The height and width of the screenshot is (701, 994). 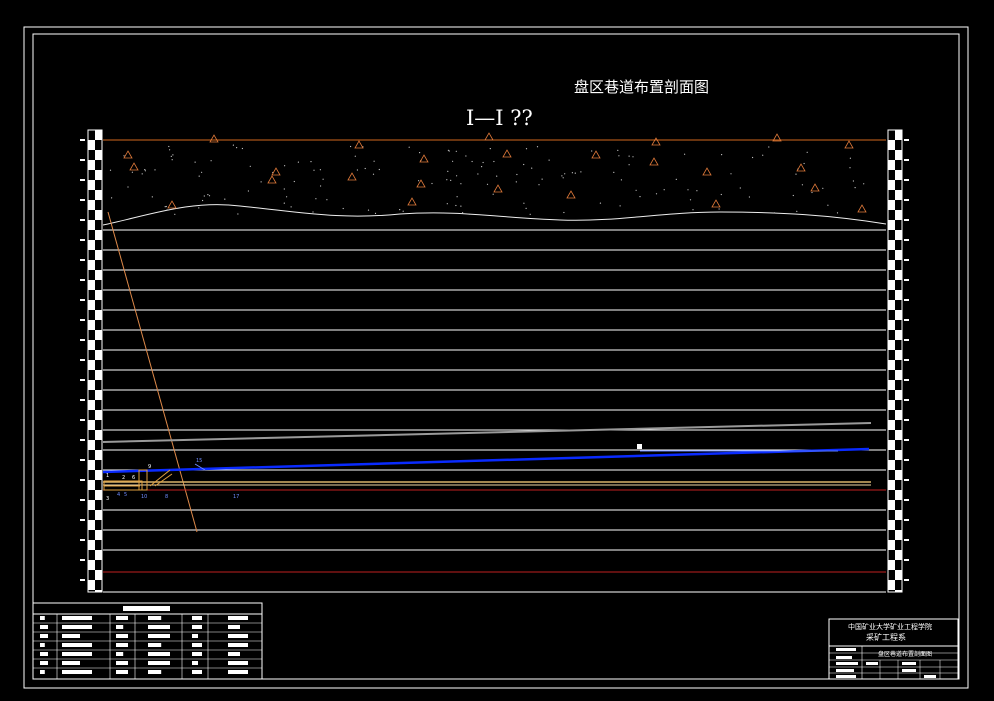 What do you see at coordinates (118, 495) in the screenshot?
I see `callout-label: 4` at bounding box center [118, 495].